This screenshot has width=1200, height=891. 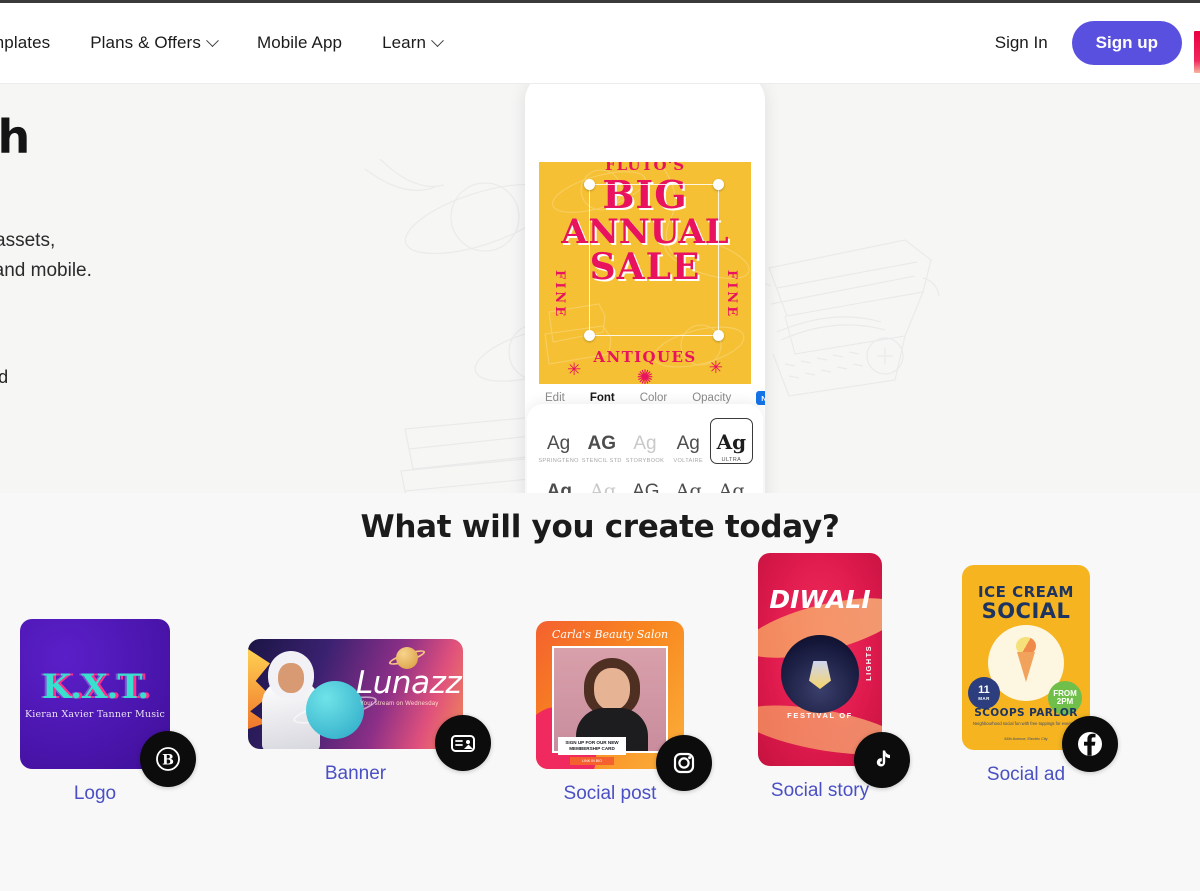 What do you see at coordinates (731, 295) in the screenshot?
I see `poster-side-text-right: FINE` at bounding box center [731, 295].